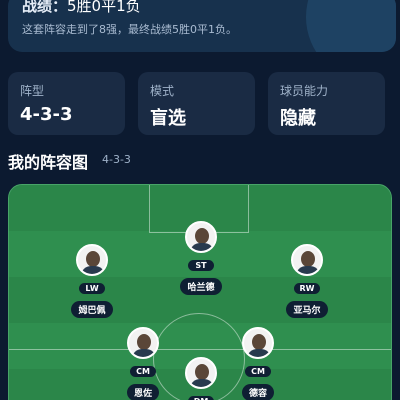  Describe the element at coordinates (142, 392) in the screenshot. I see `player-name: 恩佐` at that location.